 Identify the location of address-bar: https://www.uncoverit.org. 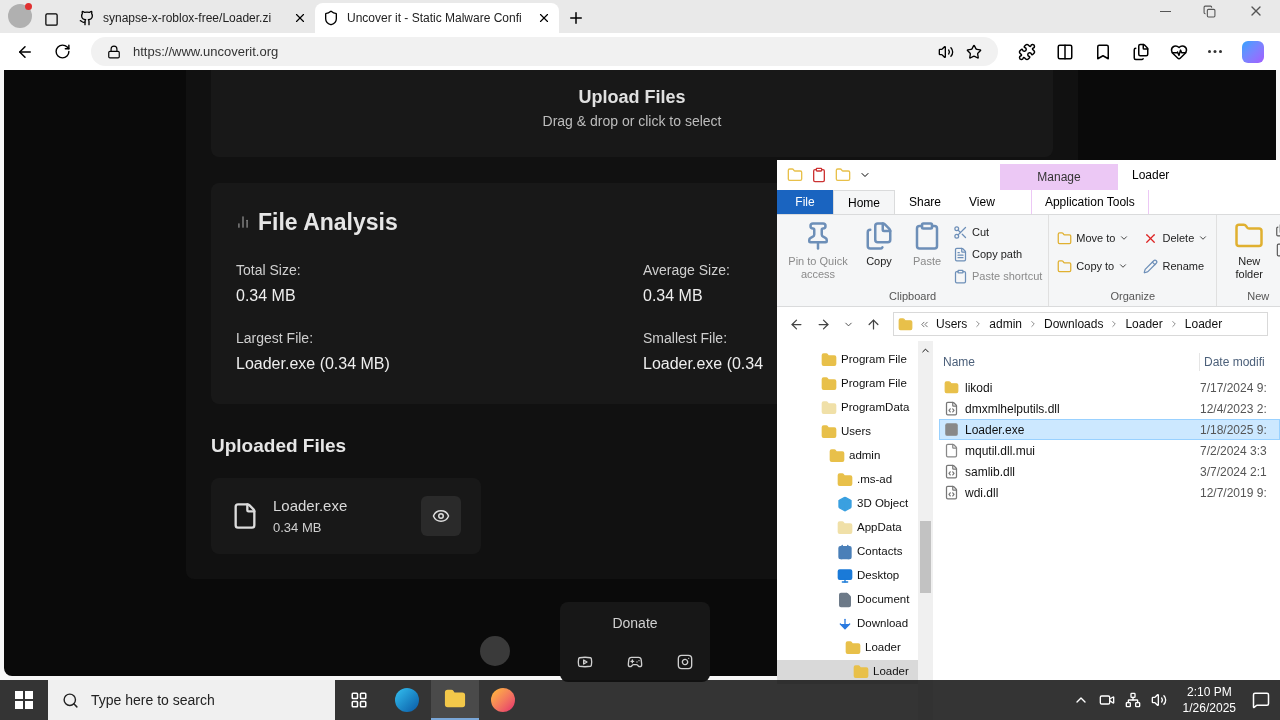
(544, 51).